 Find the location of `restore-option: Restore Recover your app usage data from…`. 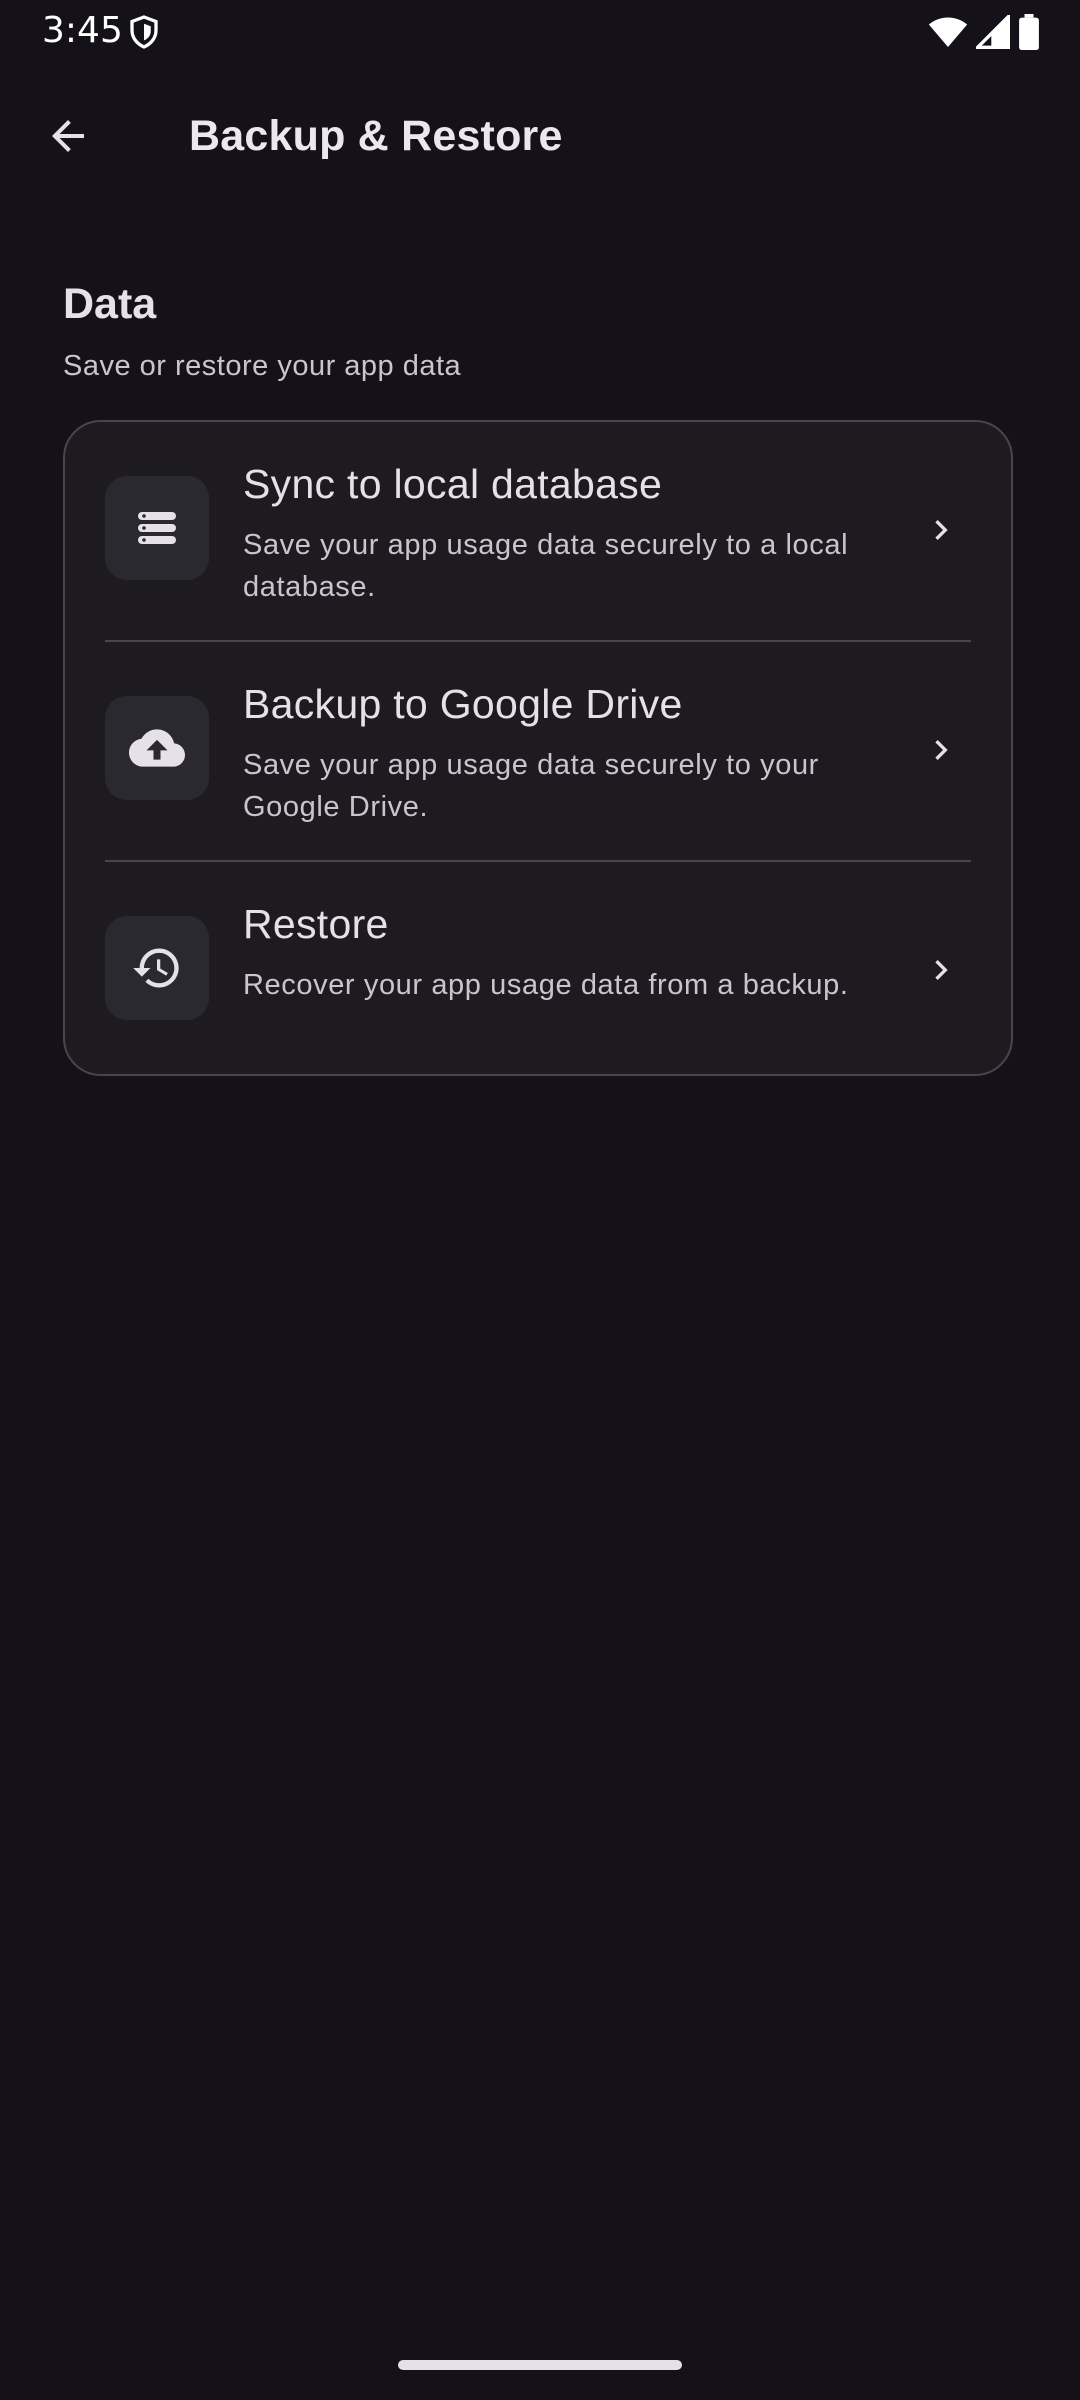

restore-option: Restore Recover your app usage data from… is located at coordinates (538, 968).